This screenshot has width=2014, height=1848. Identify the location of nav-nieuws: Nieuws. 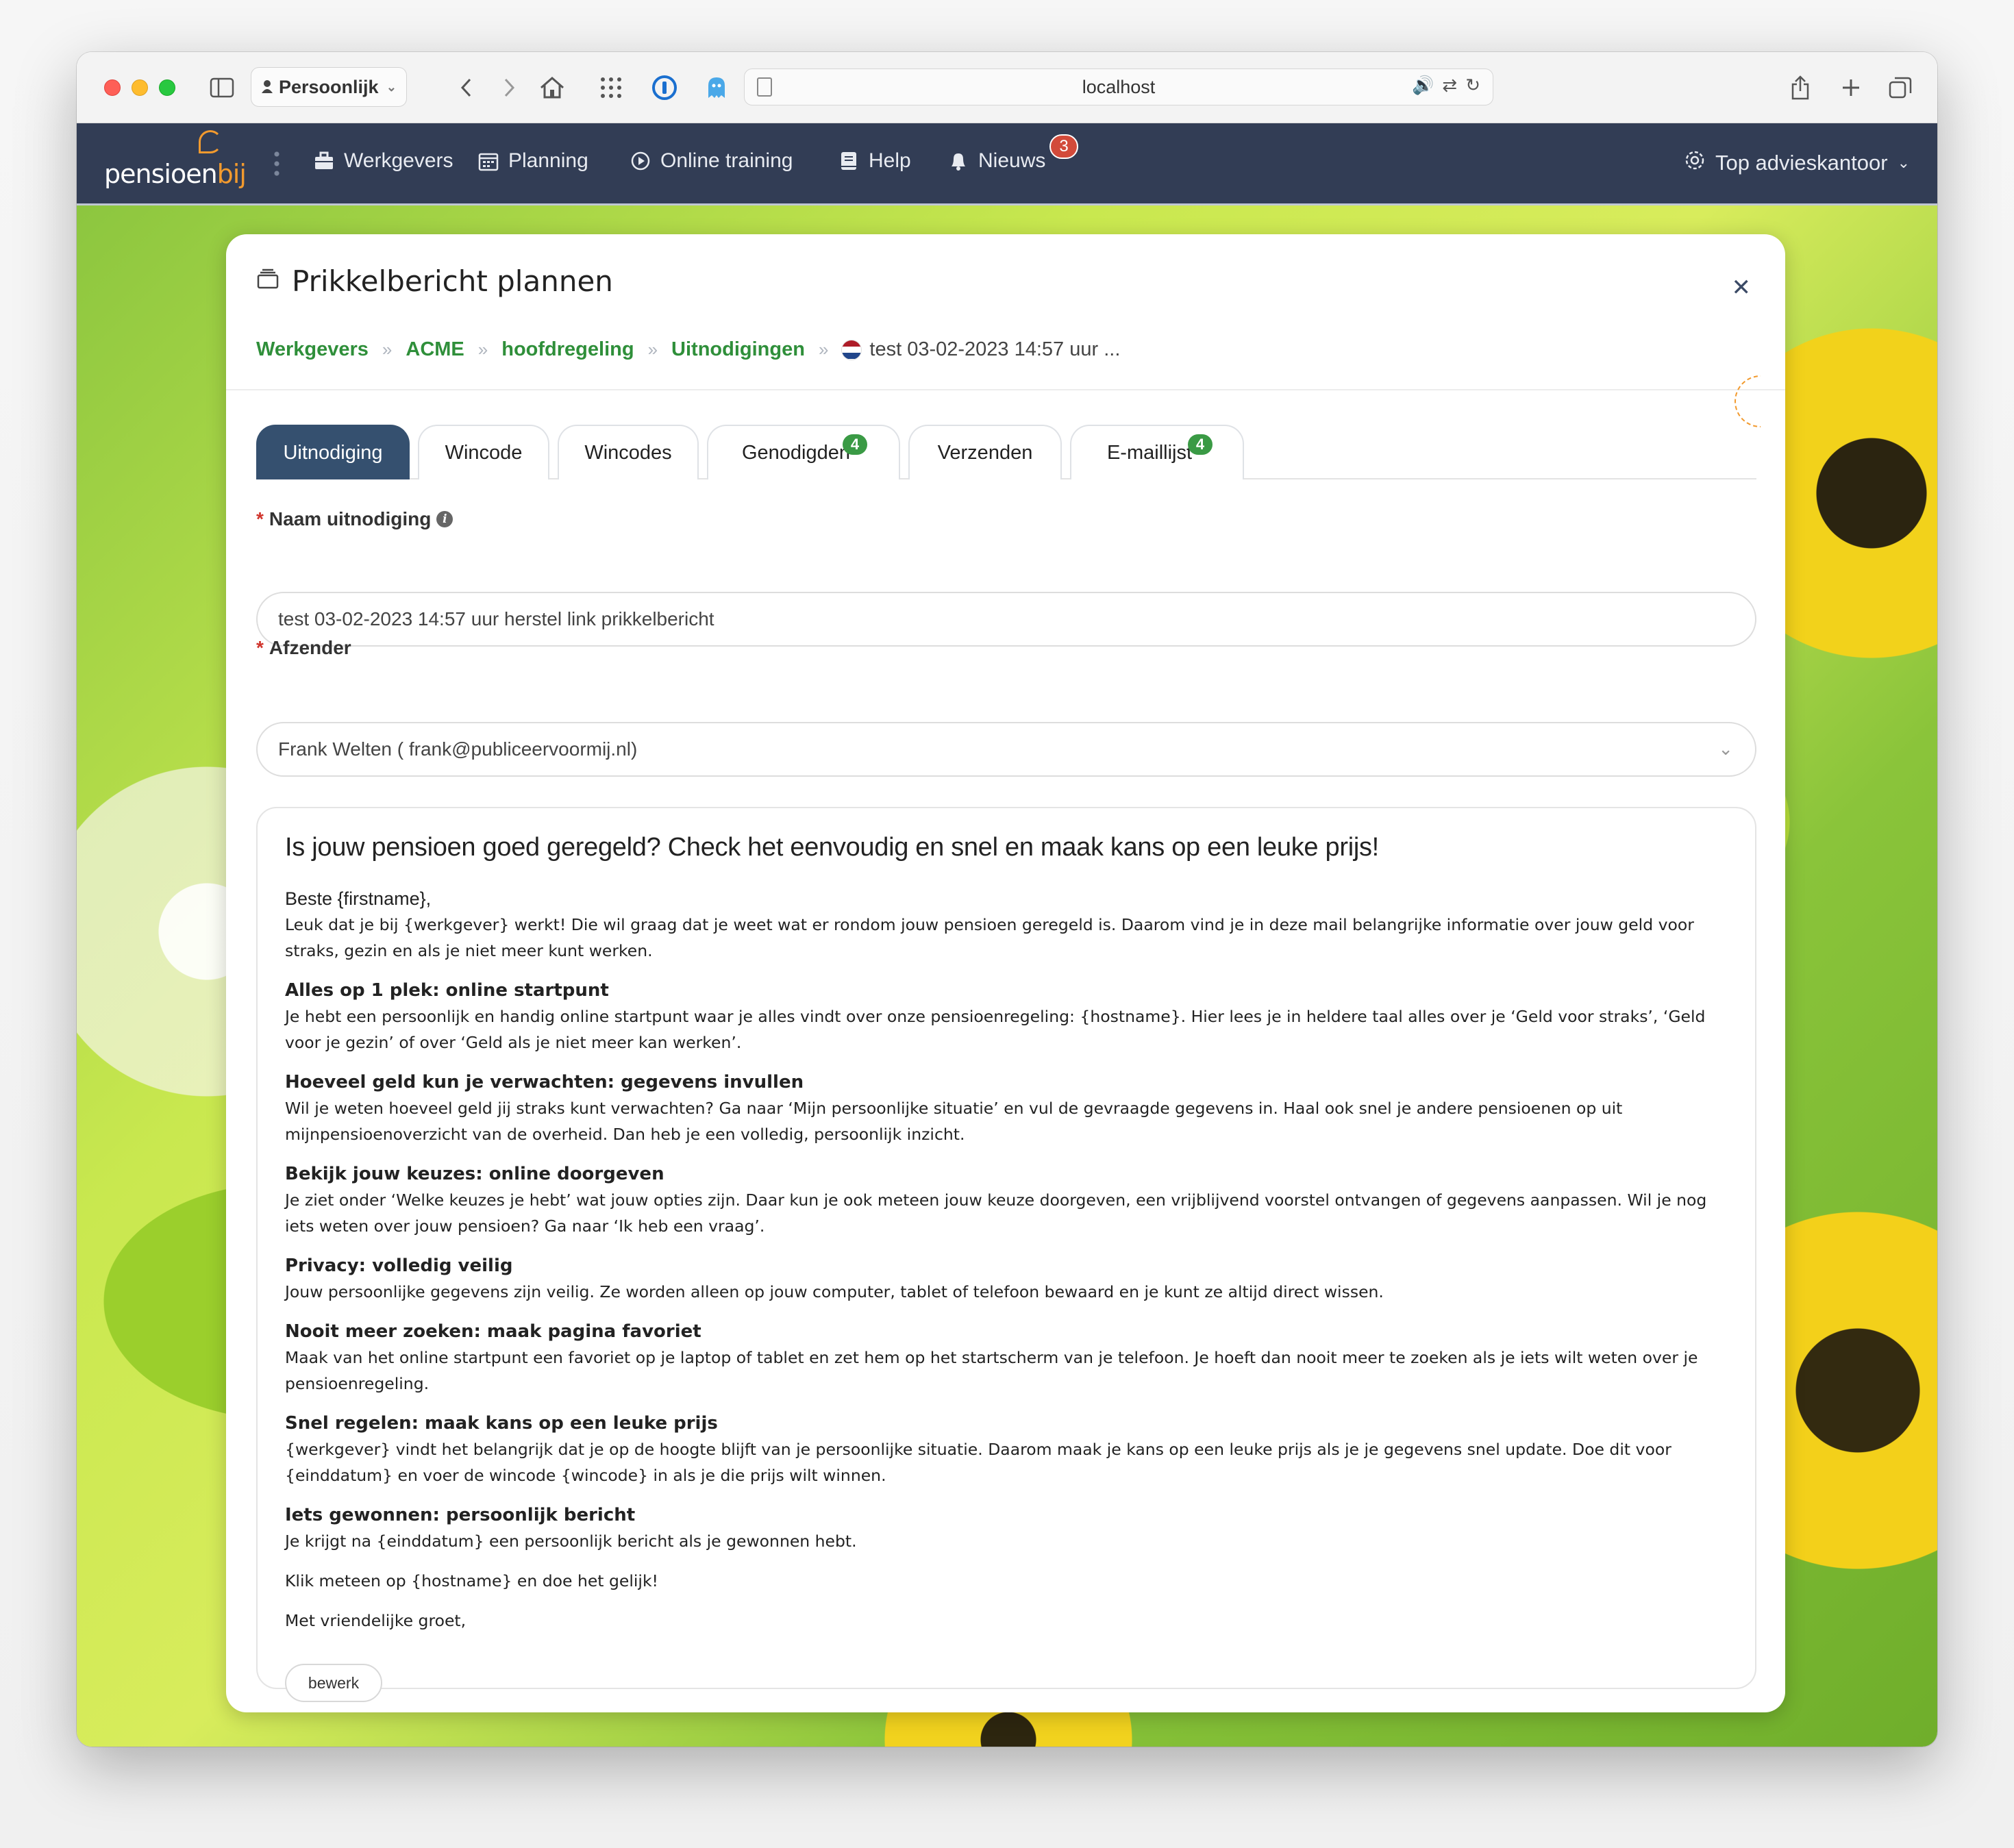
(996, 161).